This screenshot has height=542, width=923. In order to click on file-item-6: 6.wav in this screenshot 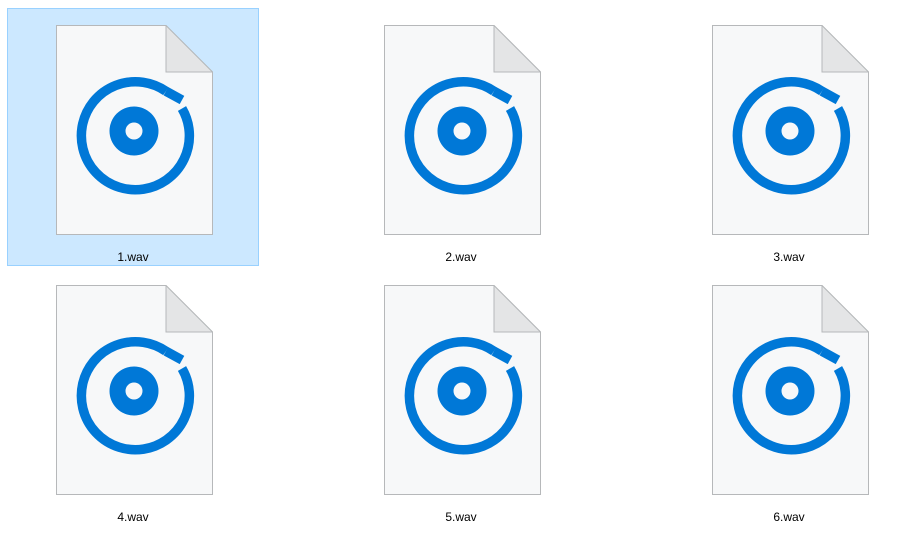, I will do `click(789, 397)`.